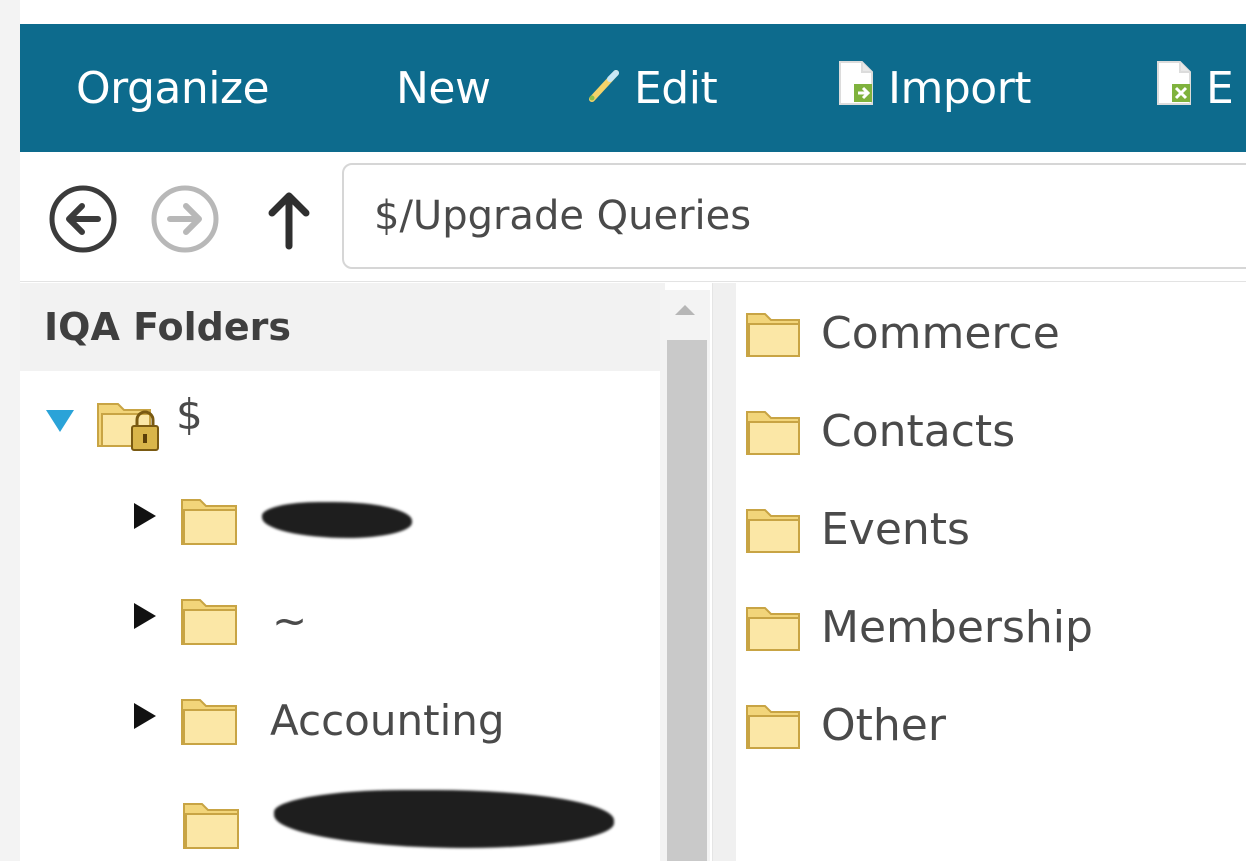  What do you see at coordinates (131, 424) in the screenshot?
I see `locked-folder-icon` at bounding box center [131, 424].